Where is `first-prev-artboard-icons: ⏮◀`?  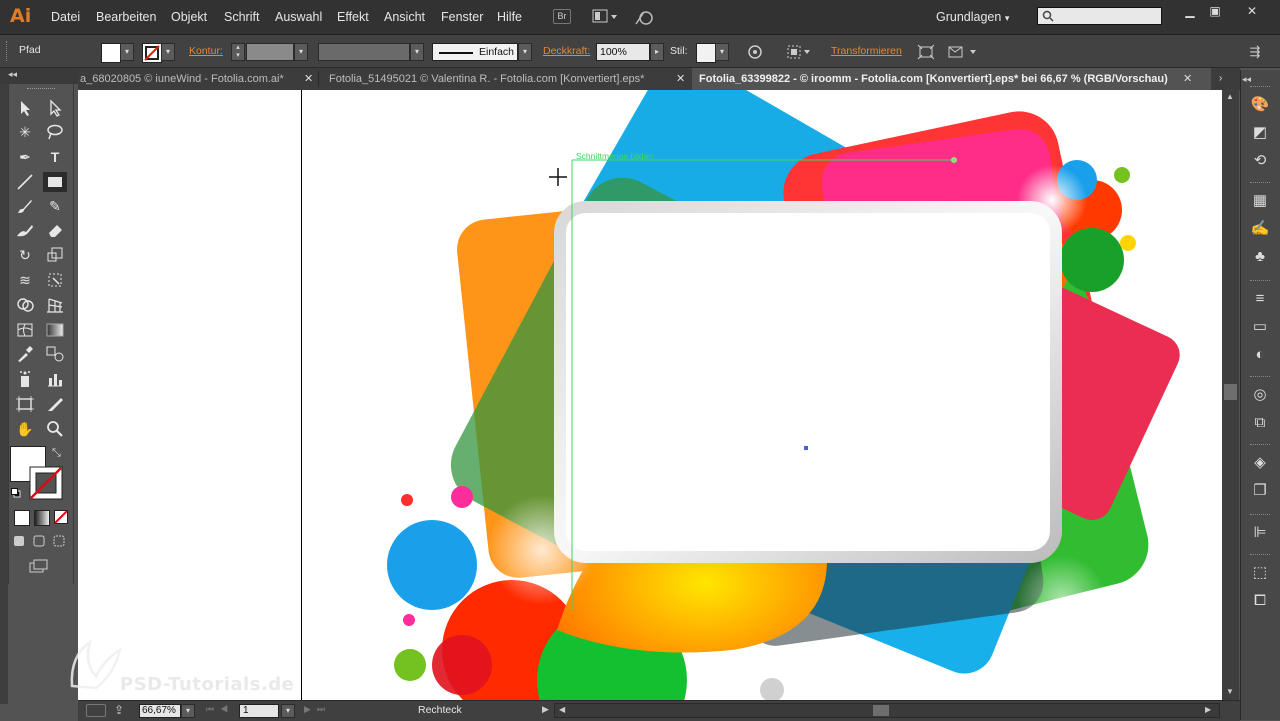
first-prev-artboard-icons: ⏮◀ is located at coordinates (220, 709).